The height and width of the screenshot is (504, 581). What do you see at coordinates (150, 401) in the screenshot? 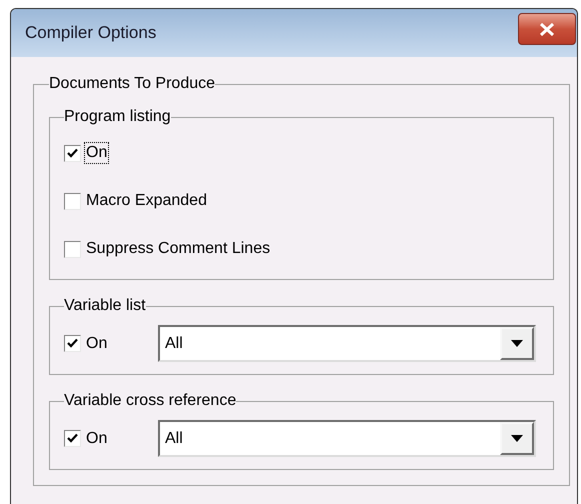
I see `group-title: Variable cross reference` at bounding box center [150, 401].